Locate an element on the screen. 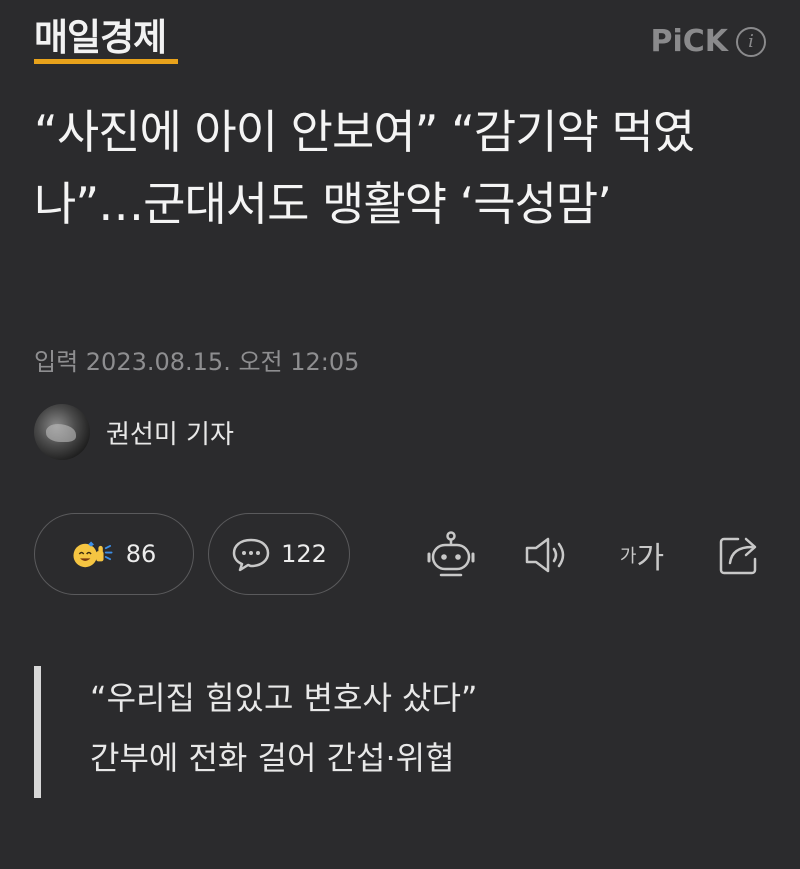 Image resolution: width=800 pixels, height=869 pixels. action-bar: 86 122 is located at coordinates (192, 554).